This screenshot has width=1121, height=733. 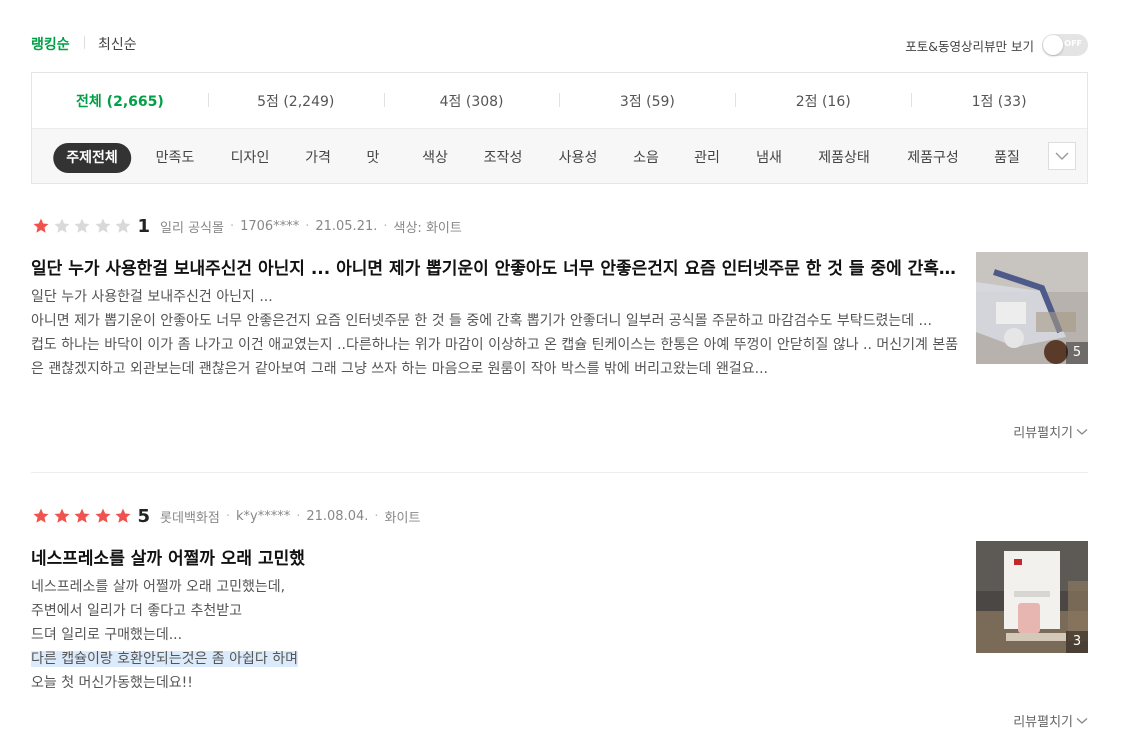 What do you see at coordinates (158, 587) in the screenshot?
I see `review-line: 네스프레소를 살까 어쩔까 오래 고민했는데,` at bounding box center [158, 587].